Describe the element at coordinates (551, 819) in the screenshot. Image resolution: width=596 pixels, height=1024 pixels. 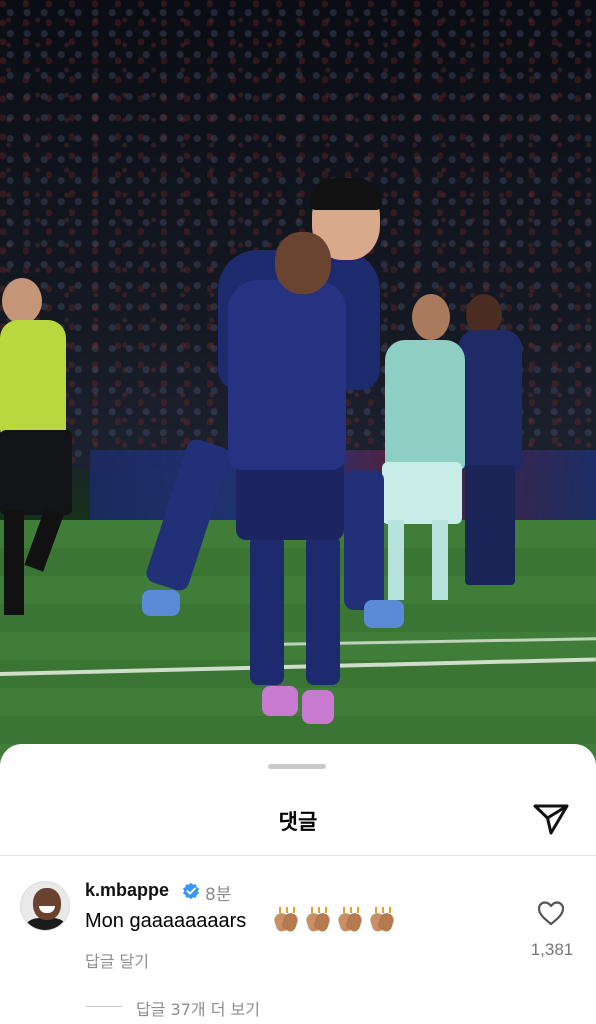
I see `paper-plane-icon` at that location.